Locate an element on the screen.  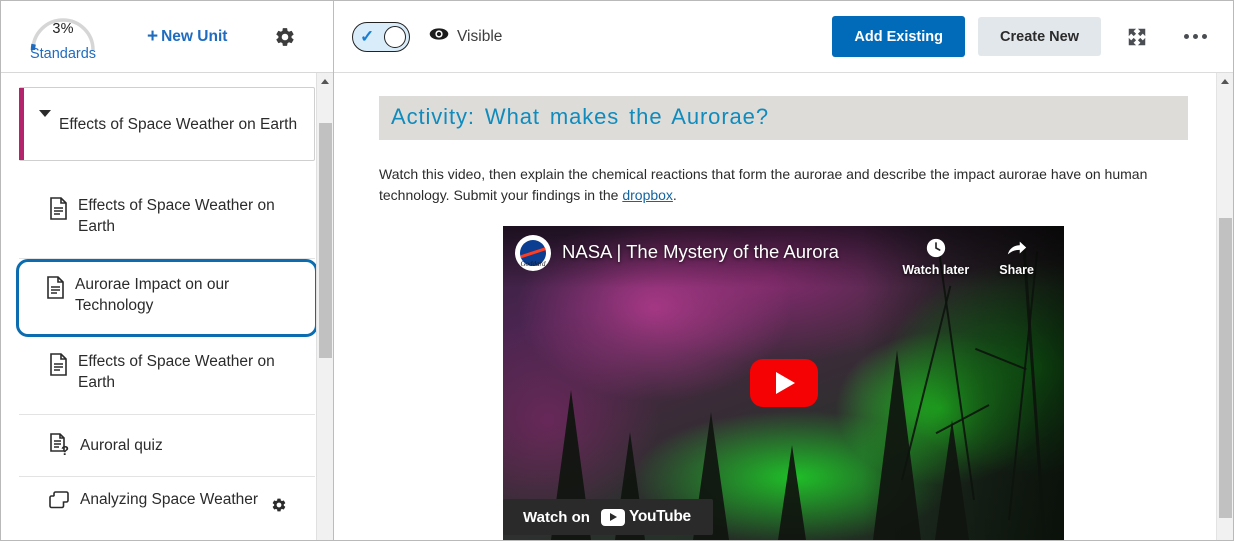
unit-settings-button is located at coordinates (285, 37).